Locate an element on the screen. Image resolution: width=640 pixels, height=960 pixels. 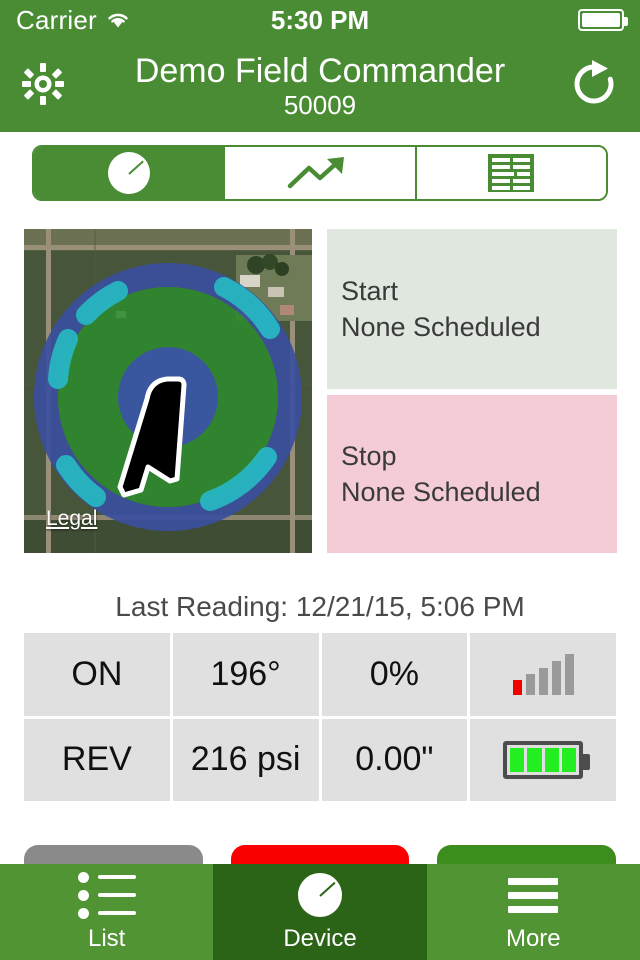
tab-more: More is located at coordinates (533, 912).